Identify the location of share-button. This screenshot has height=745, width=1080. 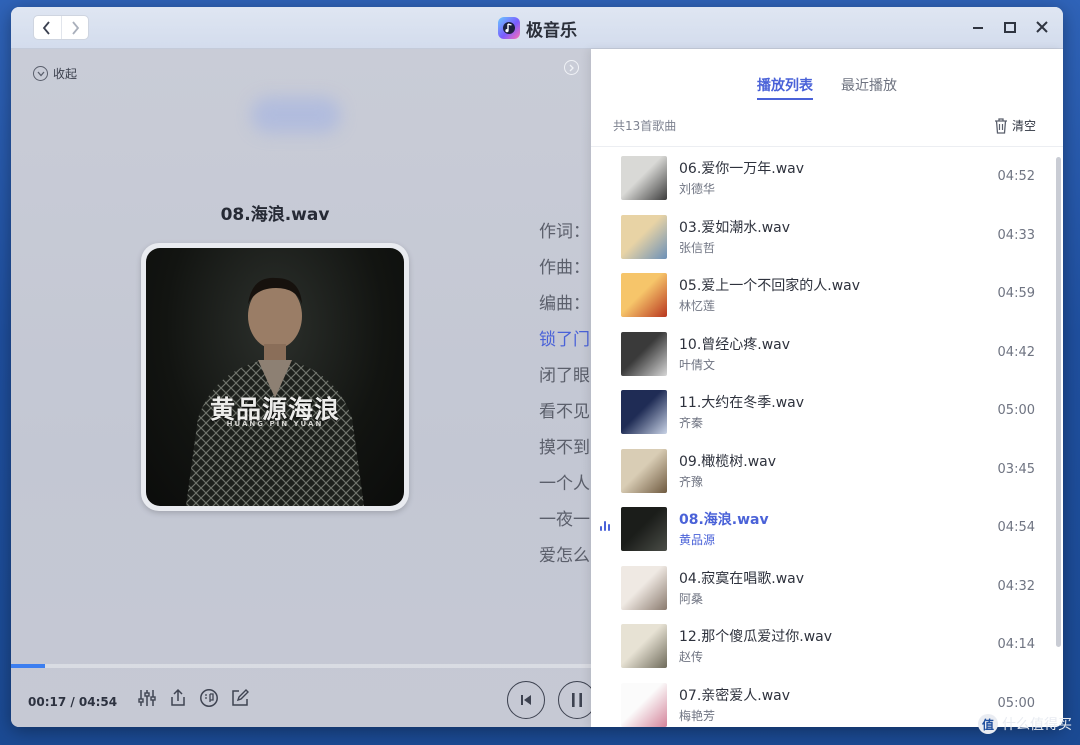
(178, 698).